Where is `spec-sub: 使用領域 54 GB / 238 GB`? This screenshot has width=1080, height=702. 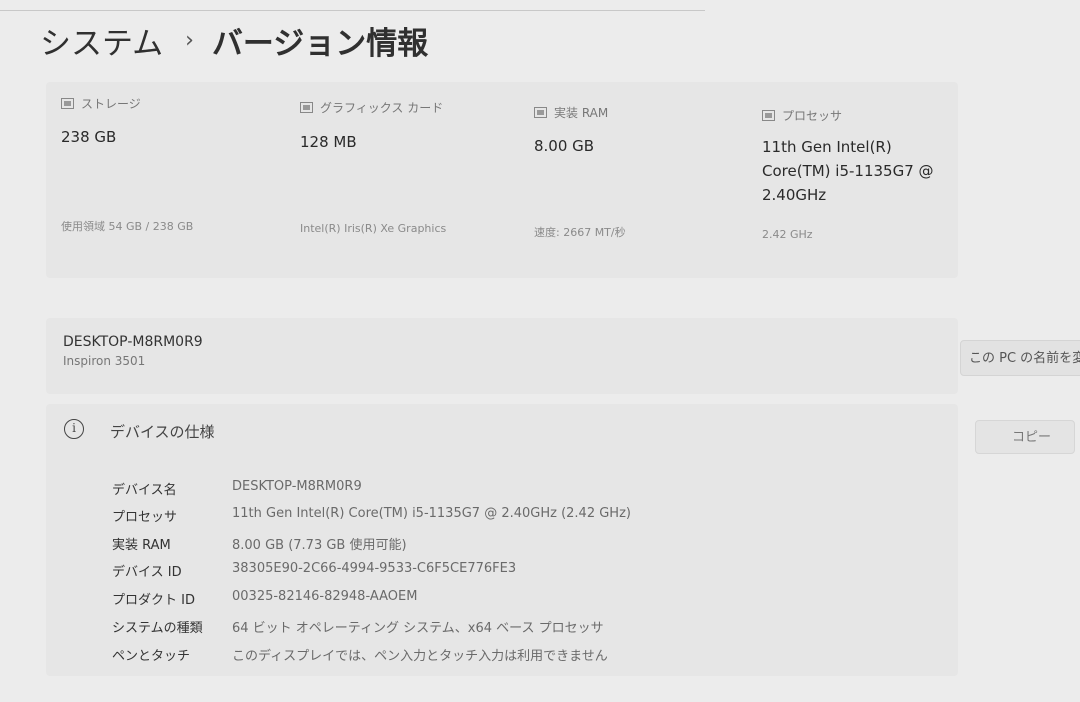
spec-sub: 使用領域 54 GB / 238 GB is located at coordinates (127, 226).